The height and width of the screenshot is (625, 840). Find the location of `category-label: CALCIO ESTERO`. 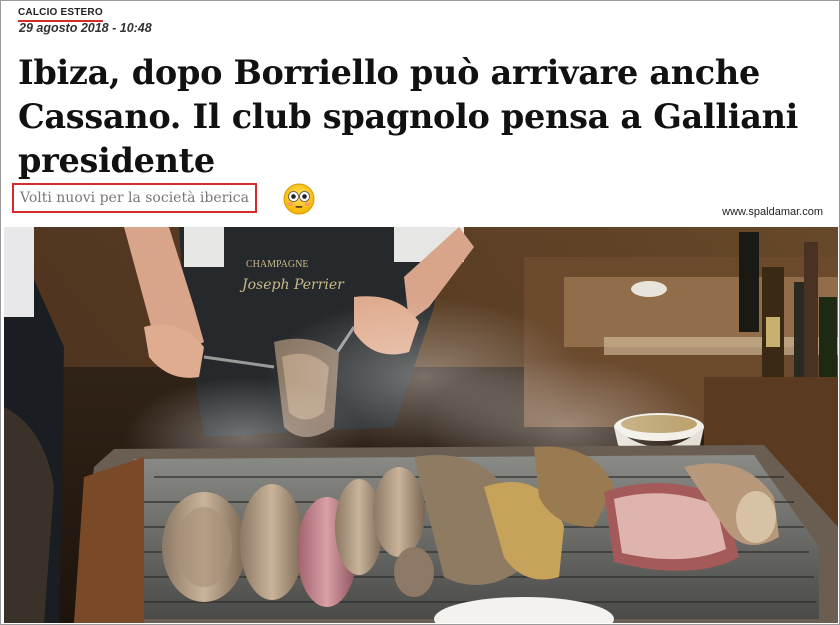

category-label: CALCIO ESTERO is located at coordinates (60, 14).